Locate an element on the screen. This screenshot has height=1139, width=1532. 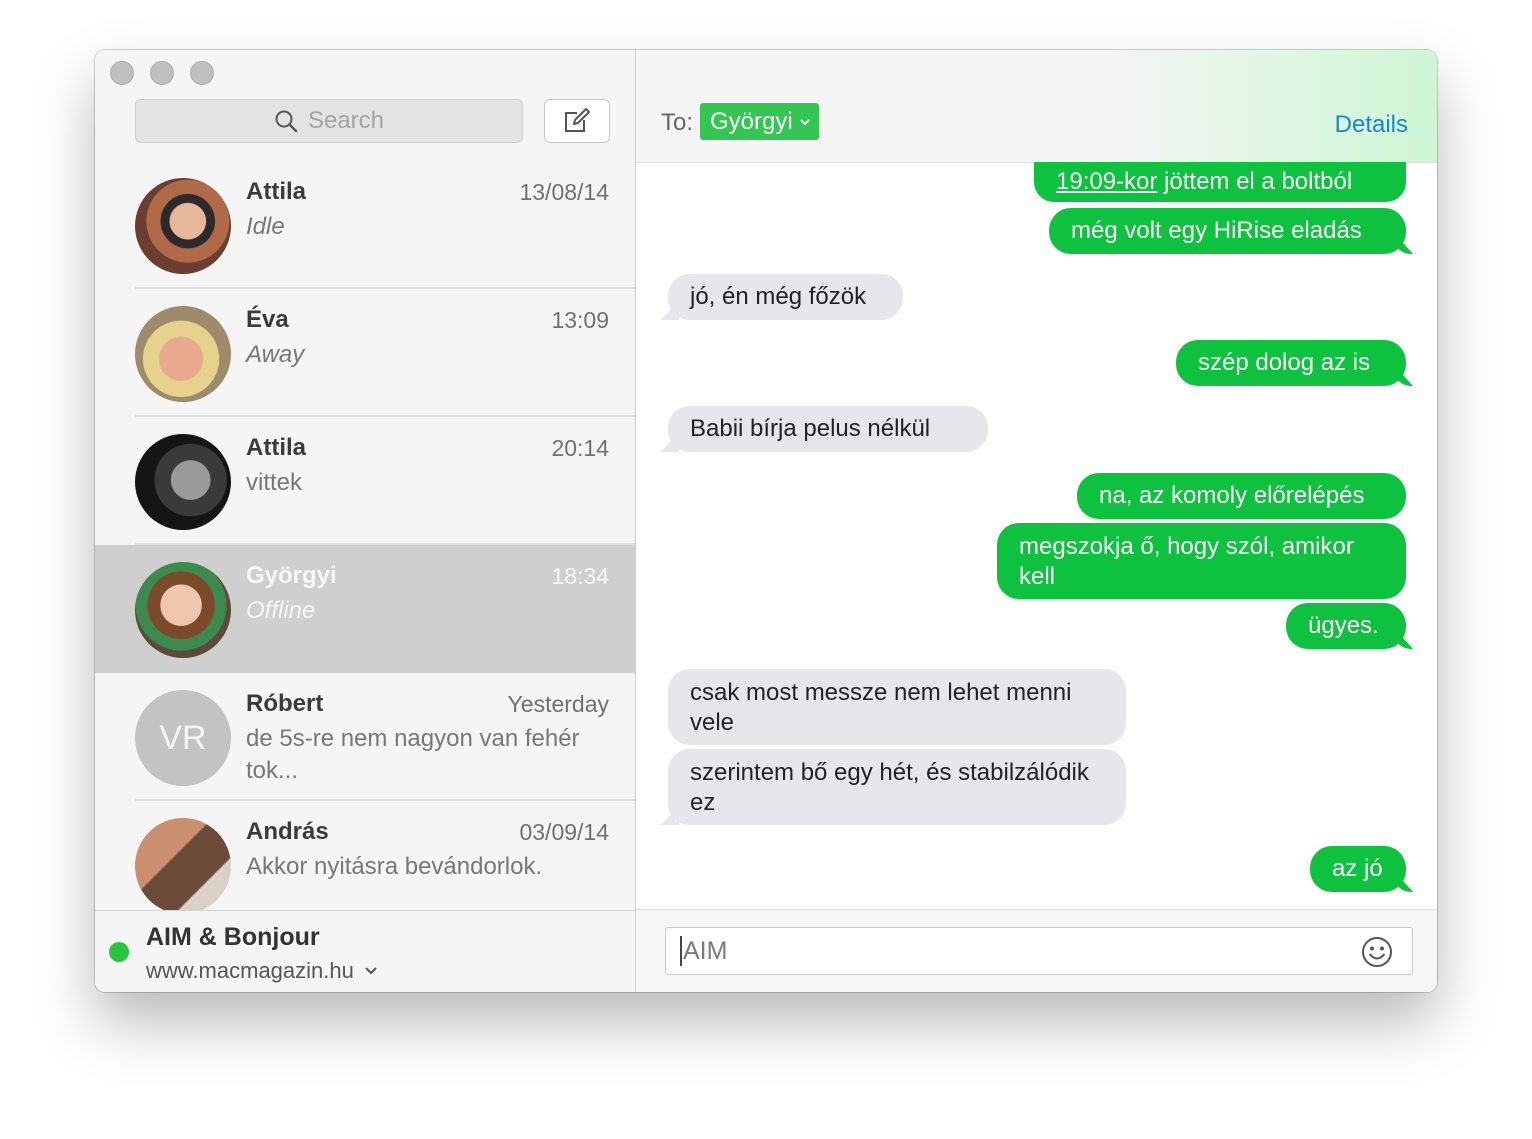
message-bubble-incoming: Babii bírja pelus nélkül is located at coordinates (828, 429).